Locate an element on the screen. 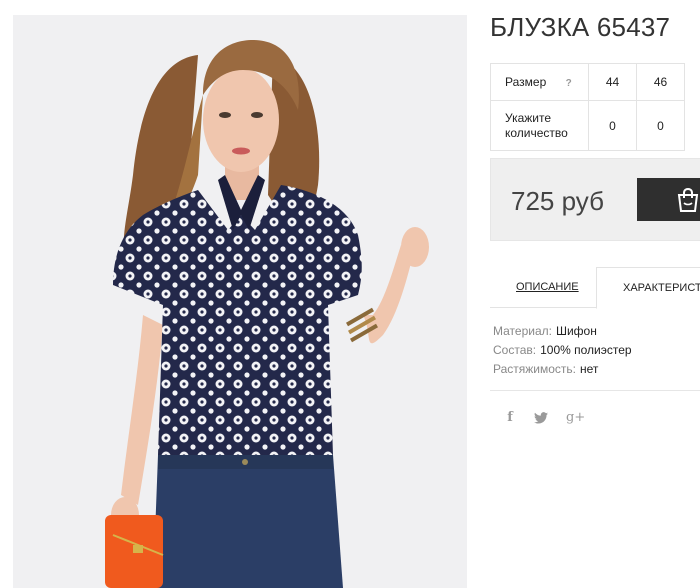  size-label: Размер is located at coordinates (526, 82).